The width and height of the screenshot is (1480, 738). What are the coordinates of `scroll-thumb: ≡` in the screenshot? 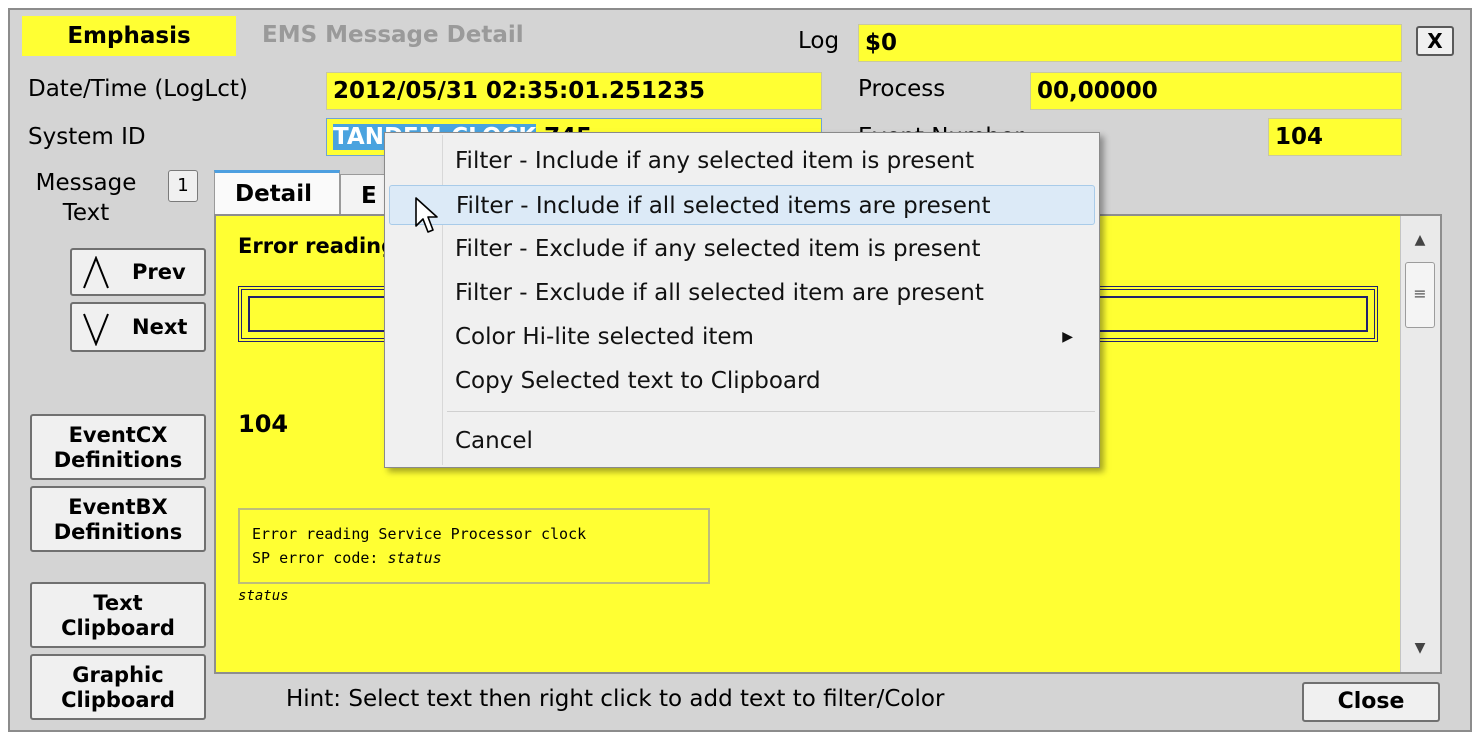 It's located at (1420, 295).